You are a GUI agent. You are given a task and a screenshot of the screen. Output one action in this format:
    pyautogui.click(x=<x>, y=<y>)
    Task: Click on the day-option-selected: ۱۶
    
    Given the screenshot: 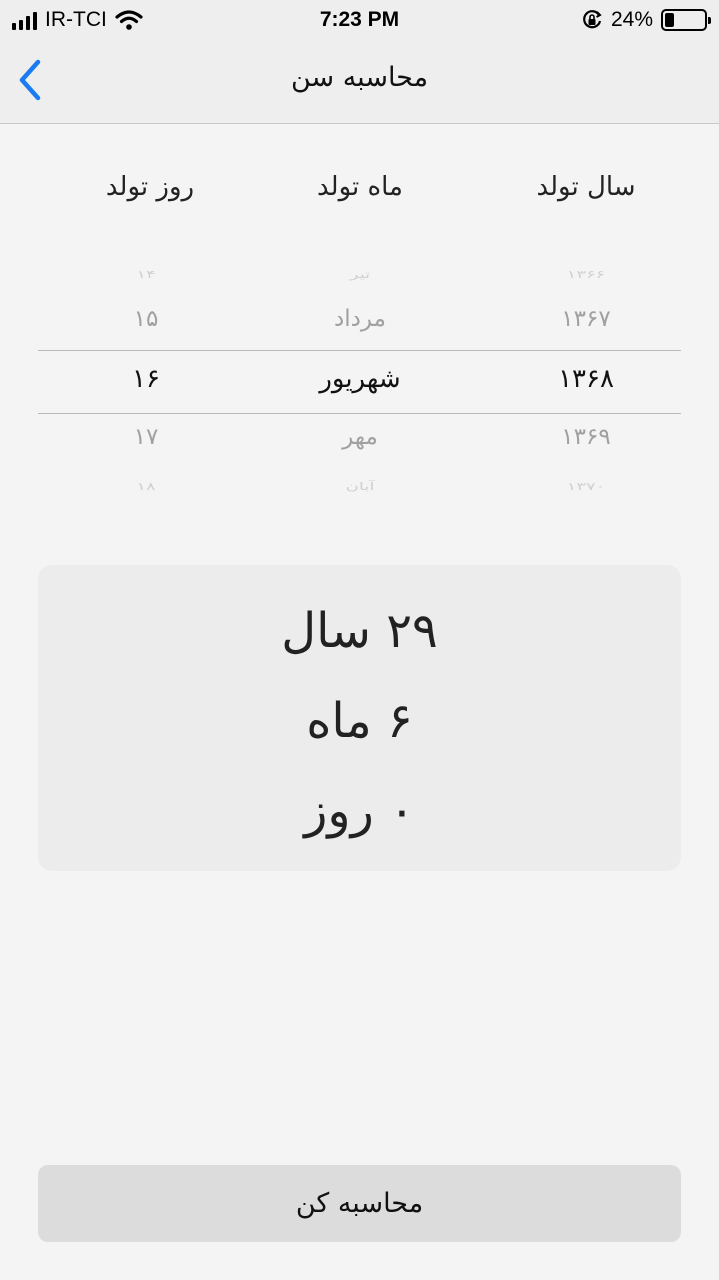 What is the action you would take?
    pyautogui.click(x=146, y=379)
    